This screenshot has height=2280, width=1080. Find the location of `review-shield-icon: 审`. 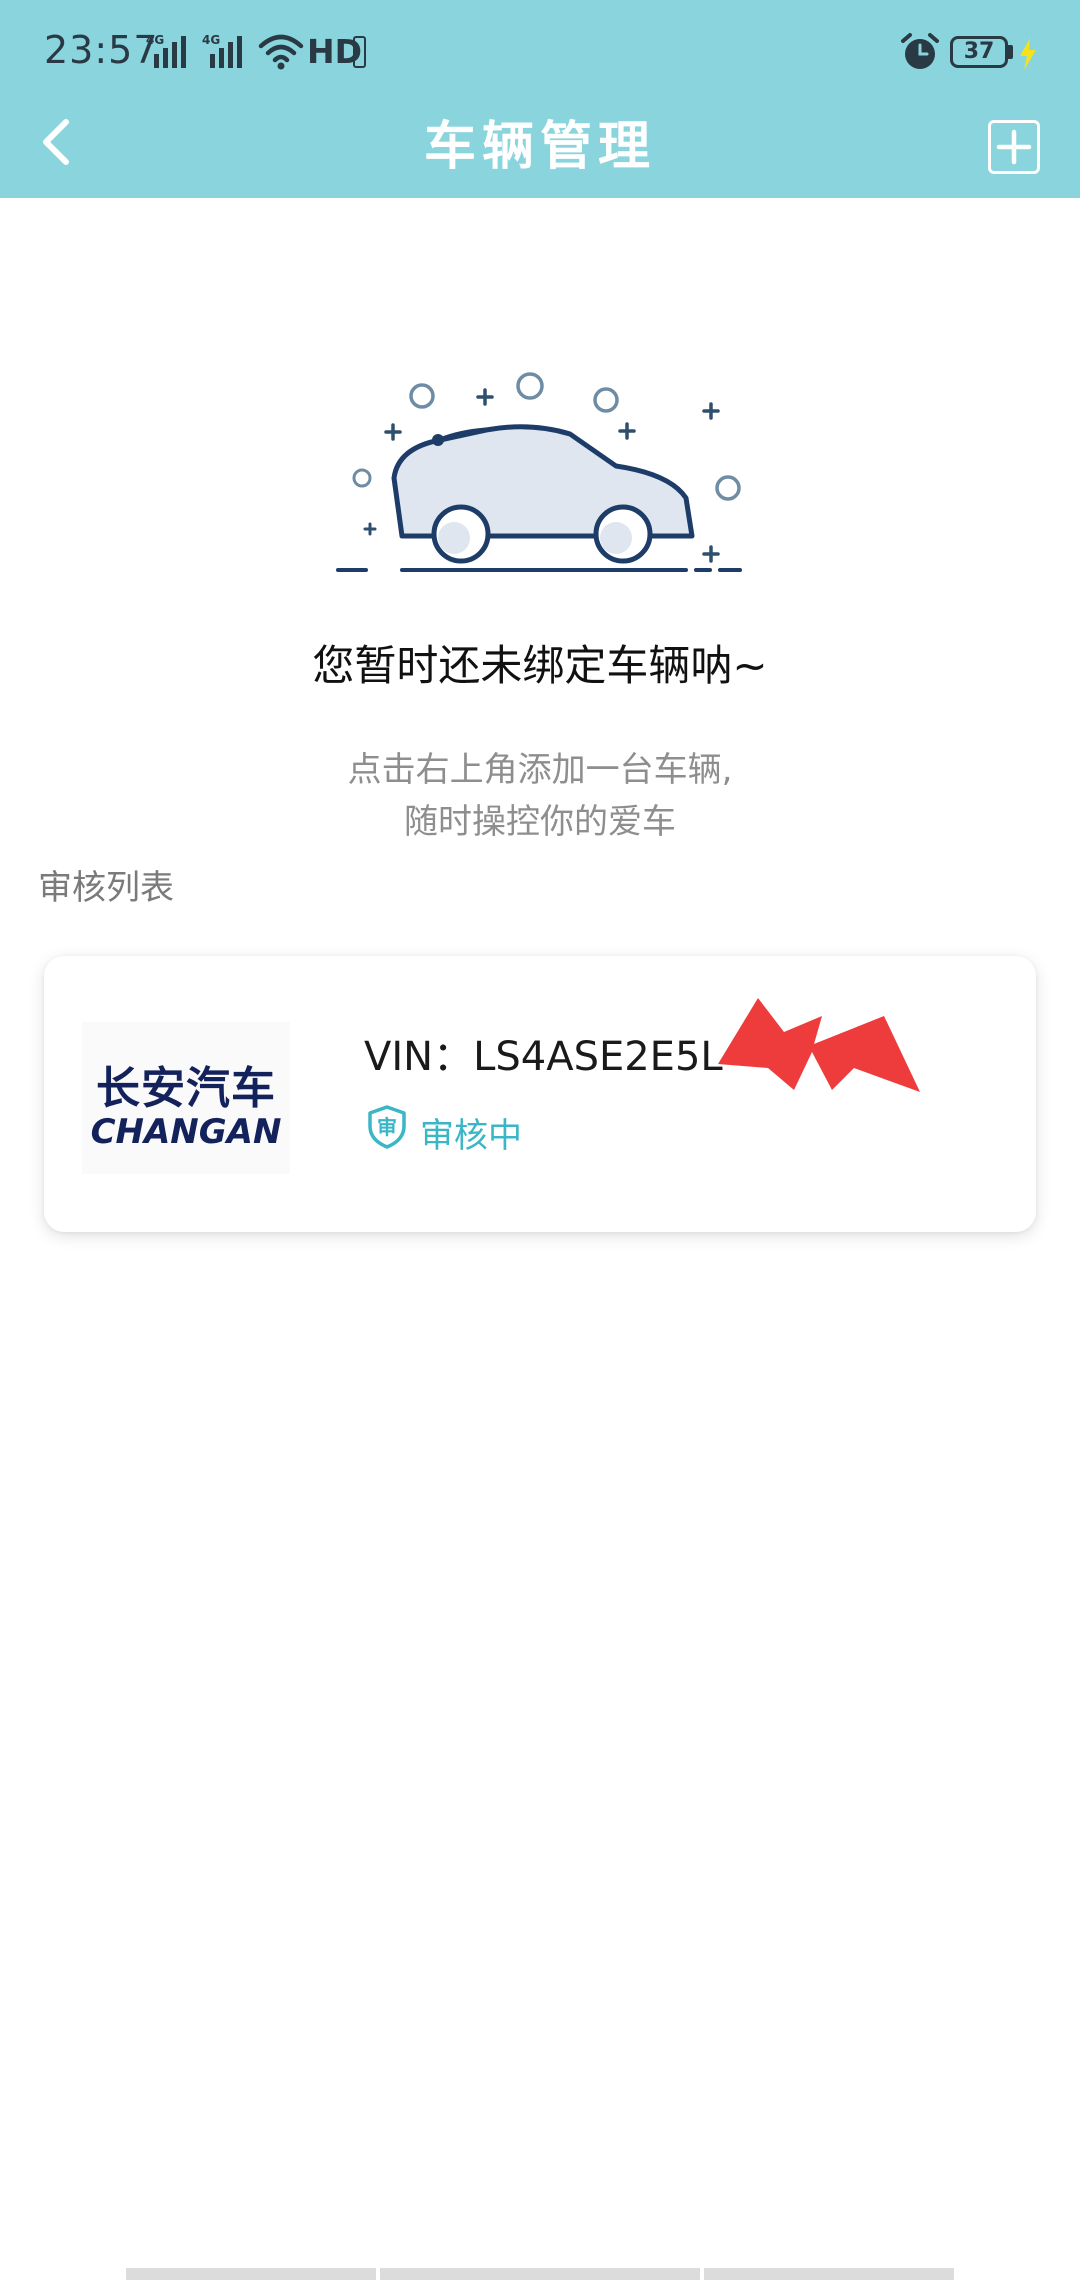

review-shield-icon: 审 is located at coordinates (387, 1127).